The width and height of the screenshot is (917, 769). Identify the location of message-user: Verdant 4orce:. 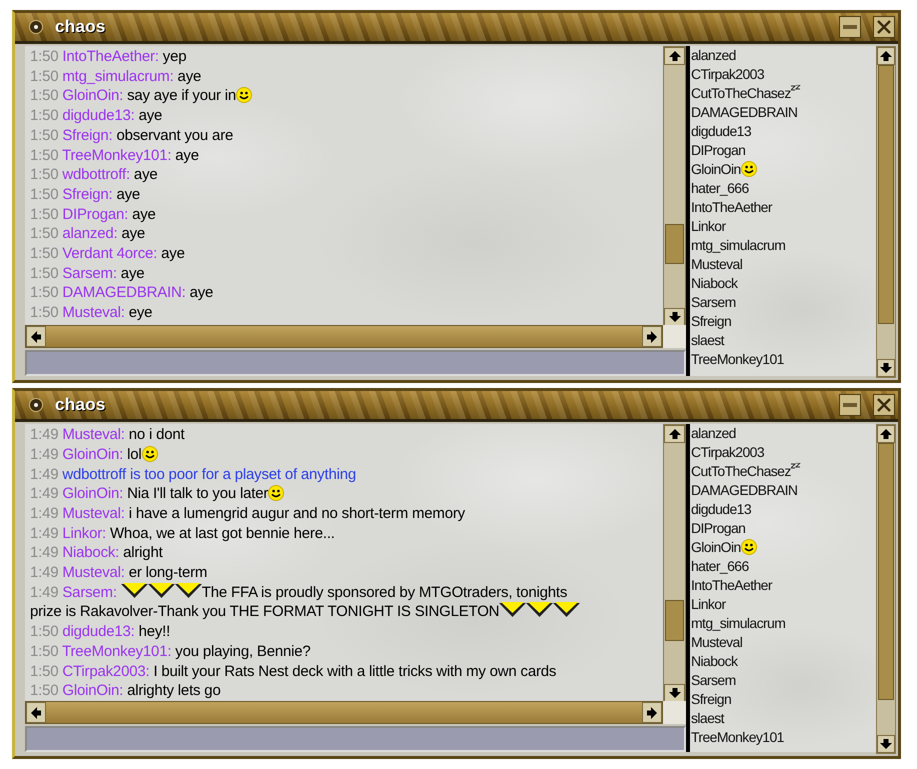
(110, 253).